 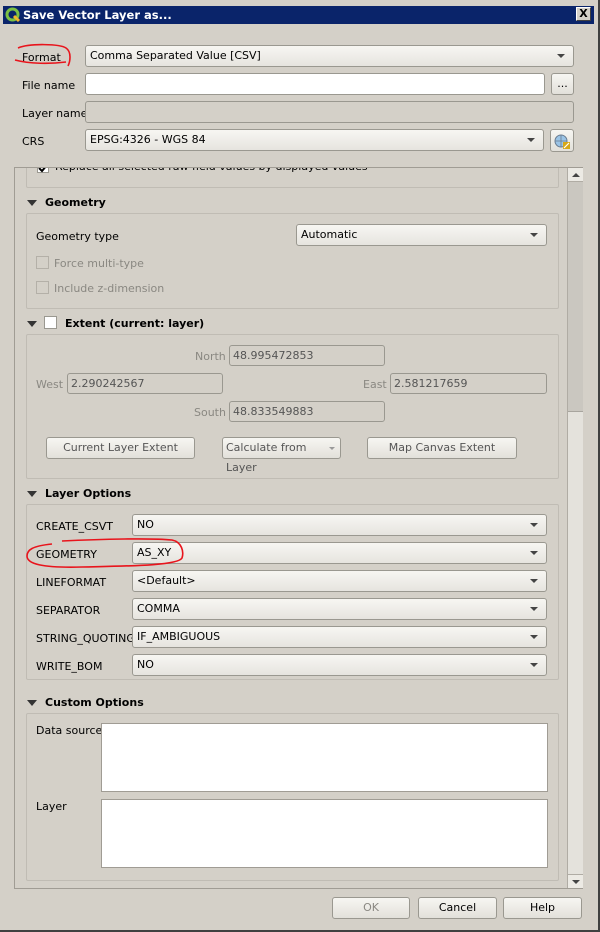 I want to click on scrollbar-thumb, so click(x=575, y=297).